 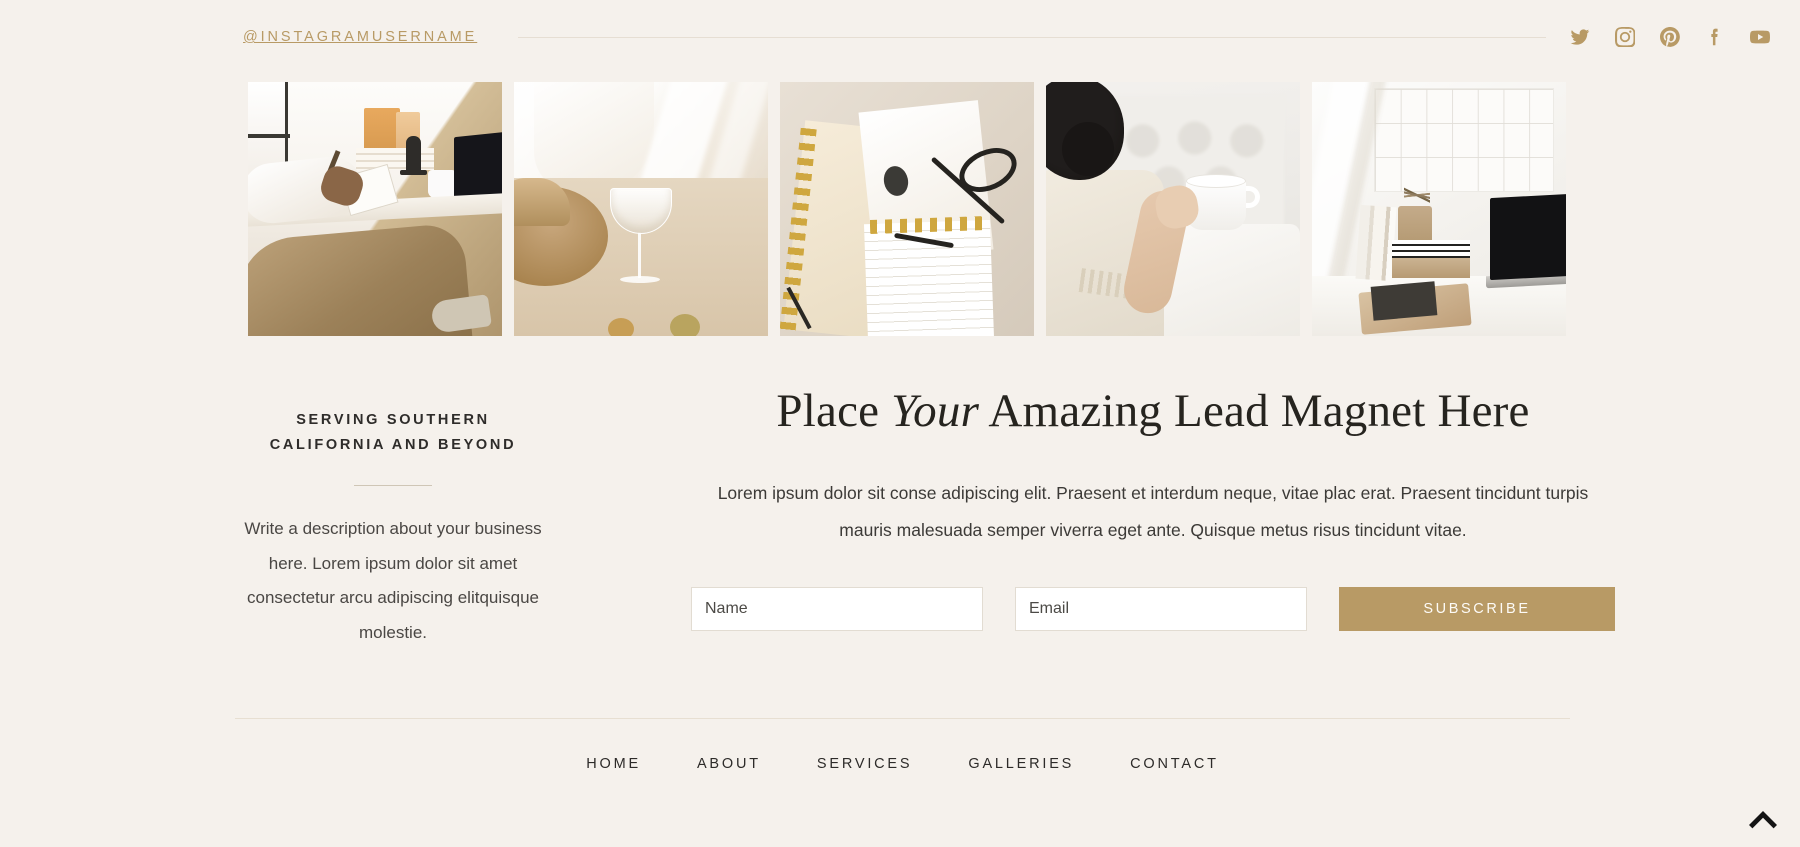 I want to click on footer-nav-about: ABOUT, so click(x=729, y=764).